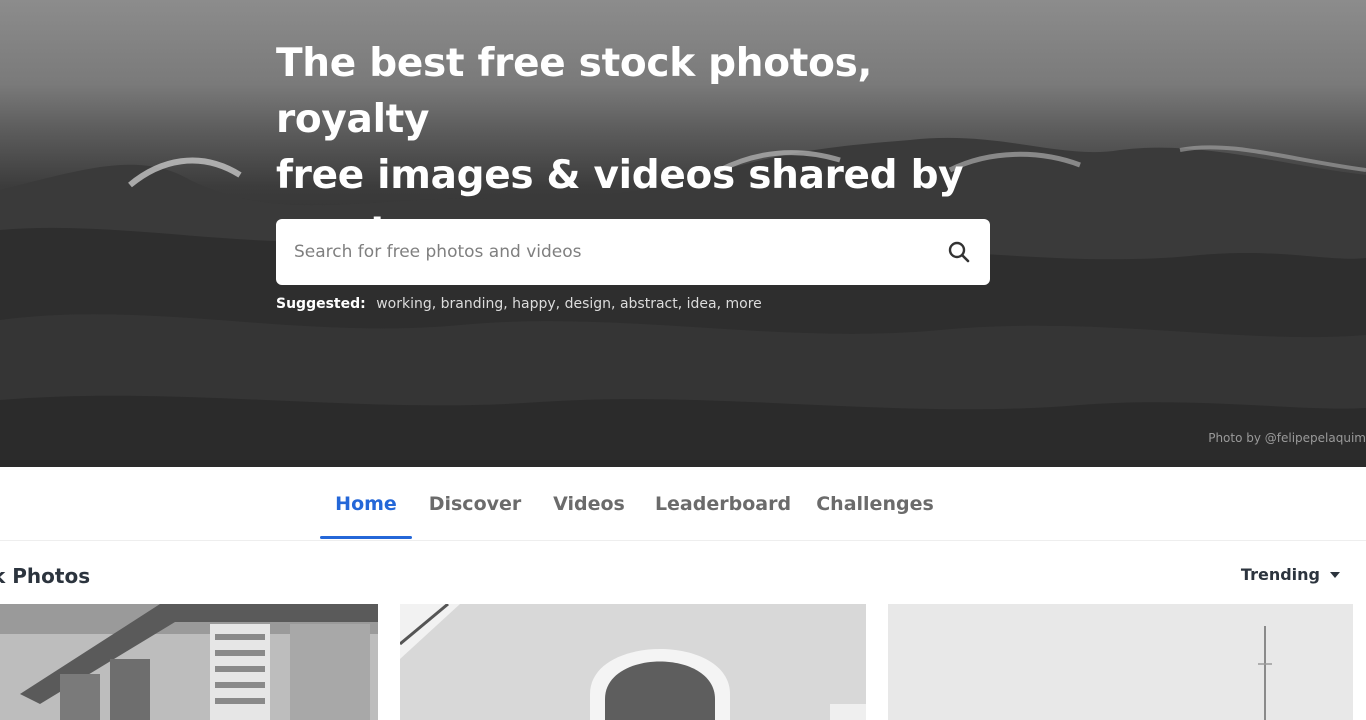 The image size is (1366, 720). I want to click on pole-sky-image, so click(1120, 662).